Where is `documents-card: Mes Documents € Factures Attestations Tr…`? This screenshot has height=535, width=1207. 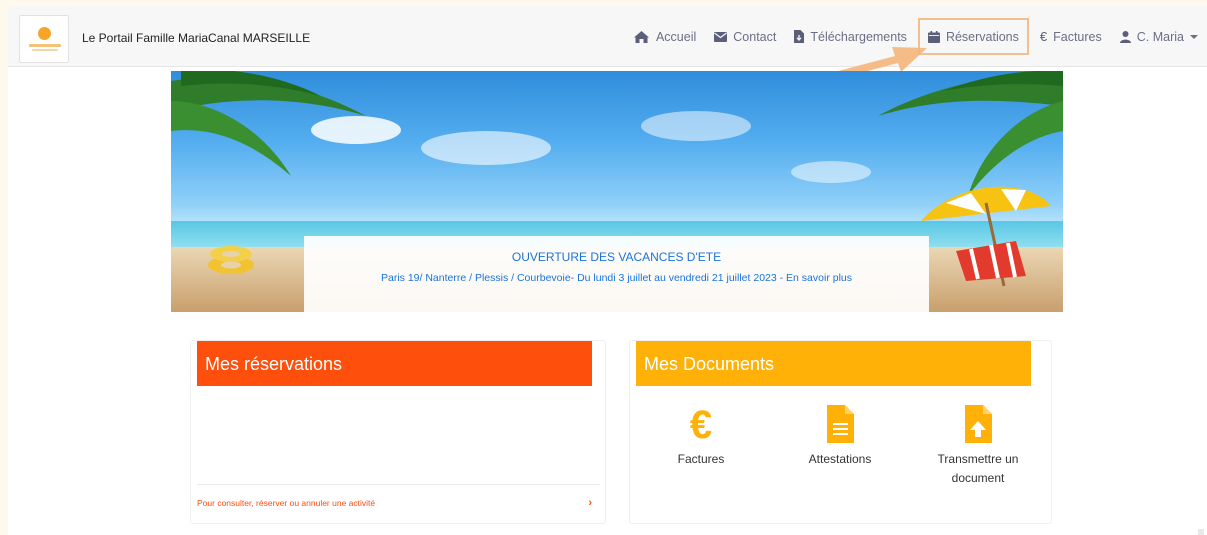 documents-card: Mes Documents € Factures Attestations Tr… is located at coordinates (840, 432).